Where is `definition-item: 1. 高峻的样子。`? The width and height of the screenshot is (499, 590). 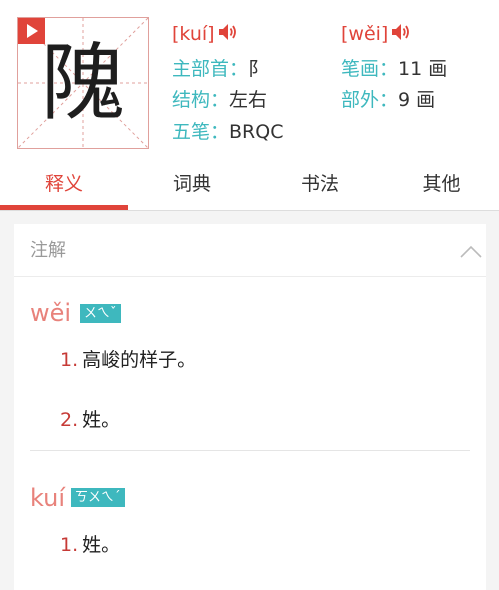 definition-item: 1. 高峻的样子。 is located at coordinates (128, 360).